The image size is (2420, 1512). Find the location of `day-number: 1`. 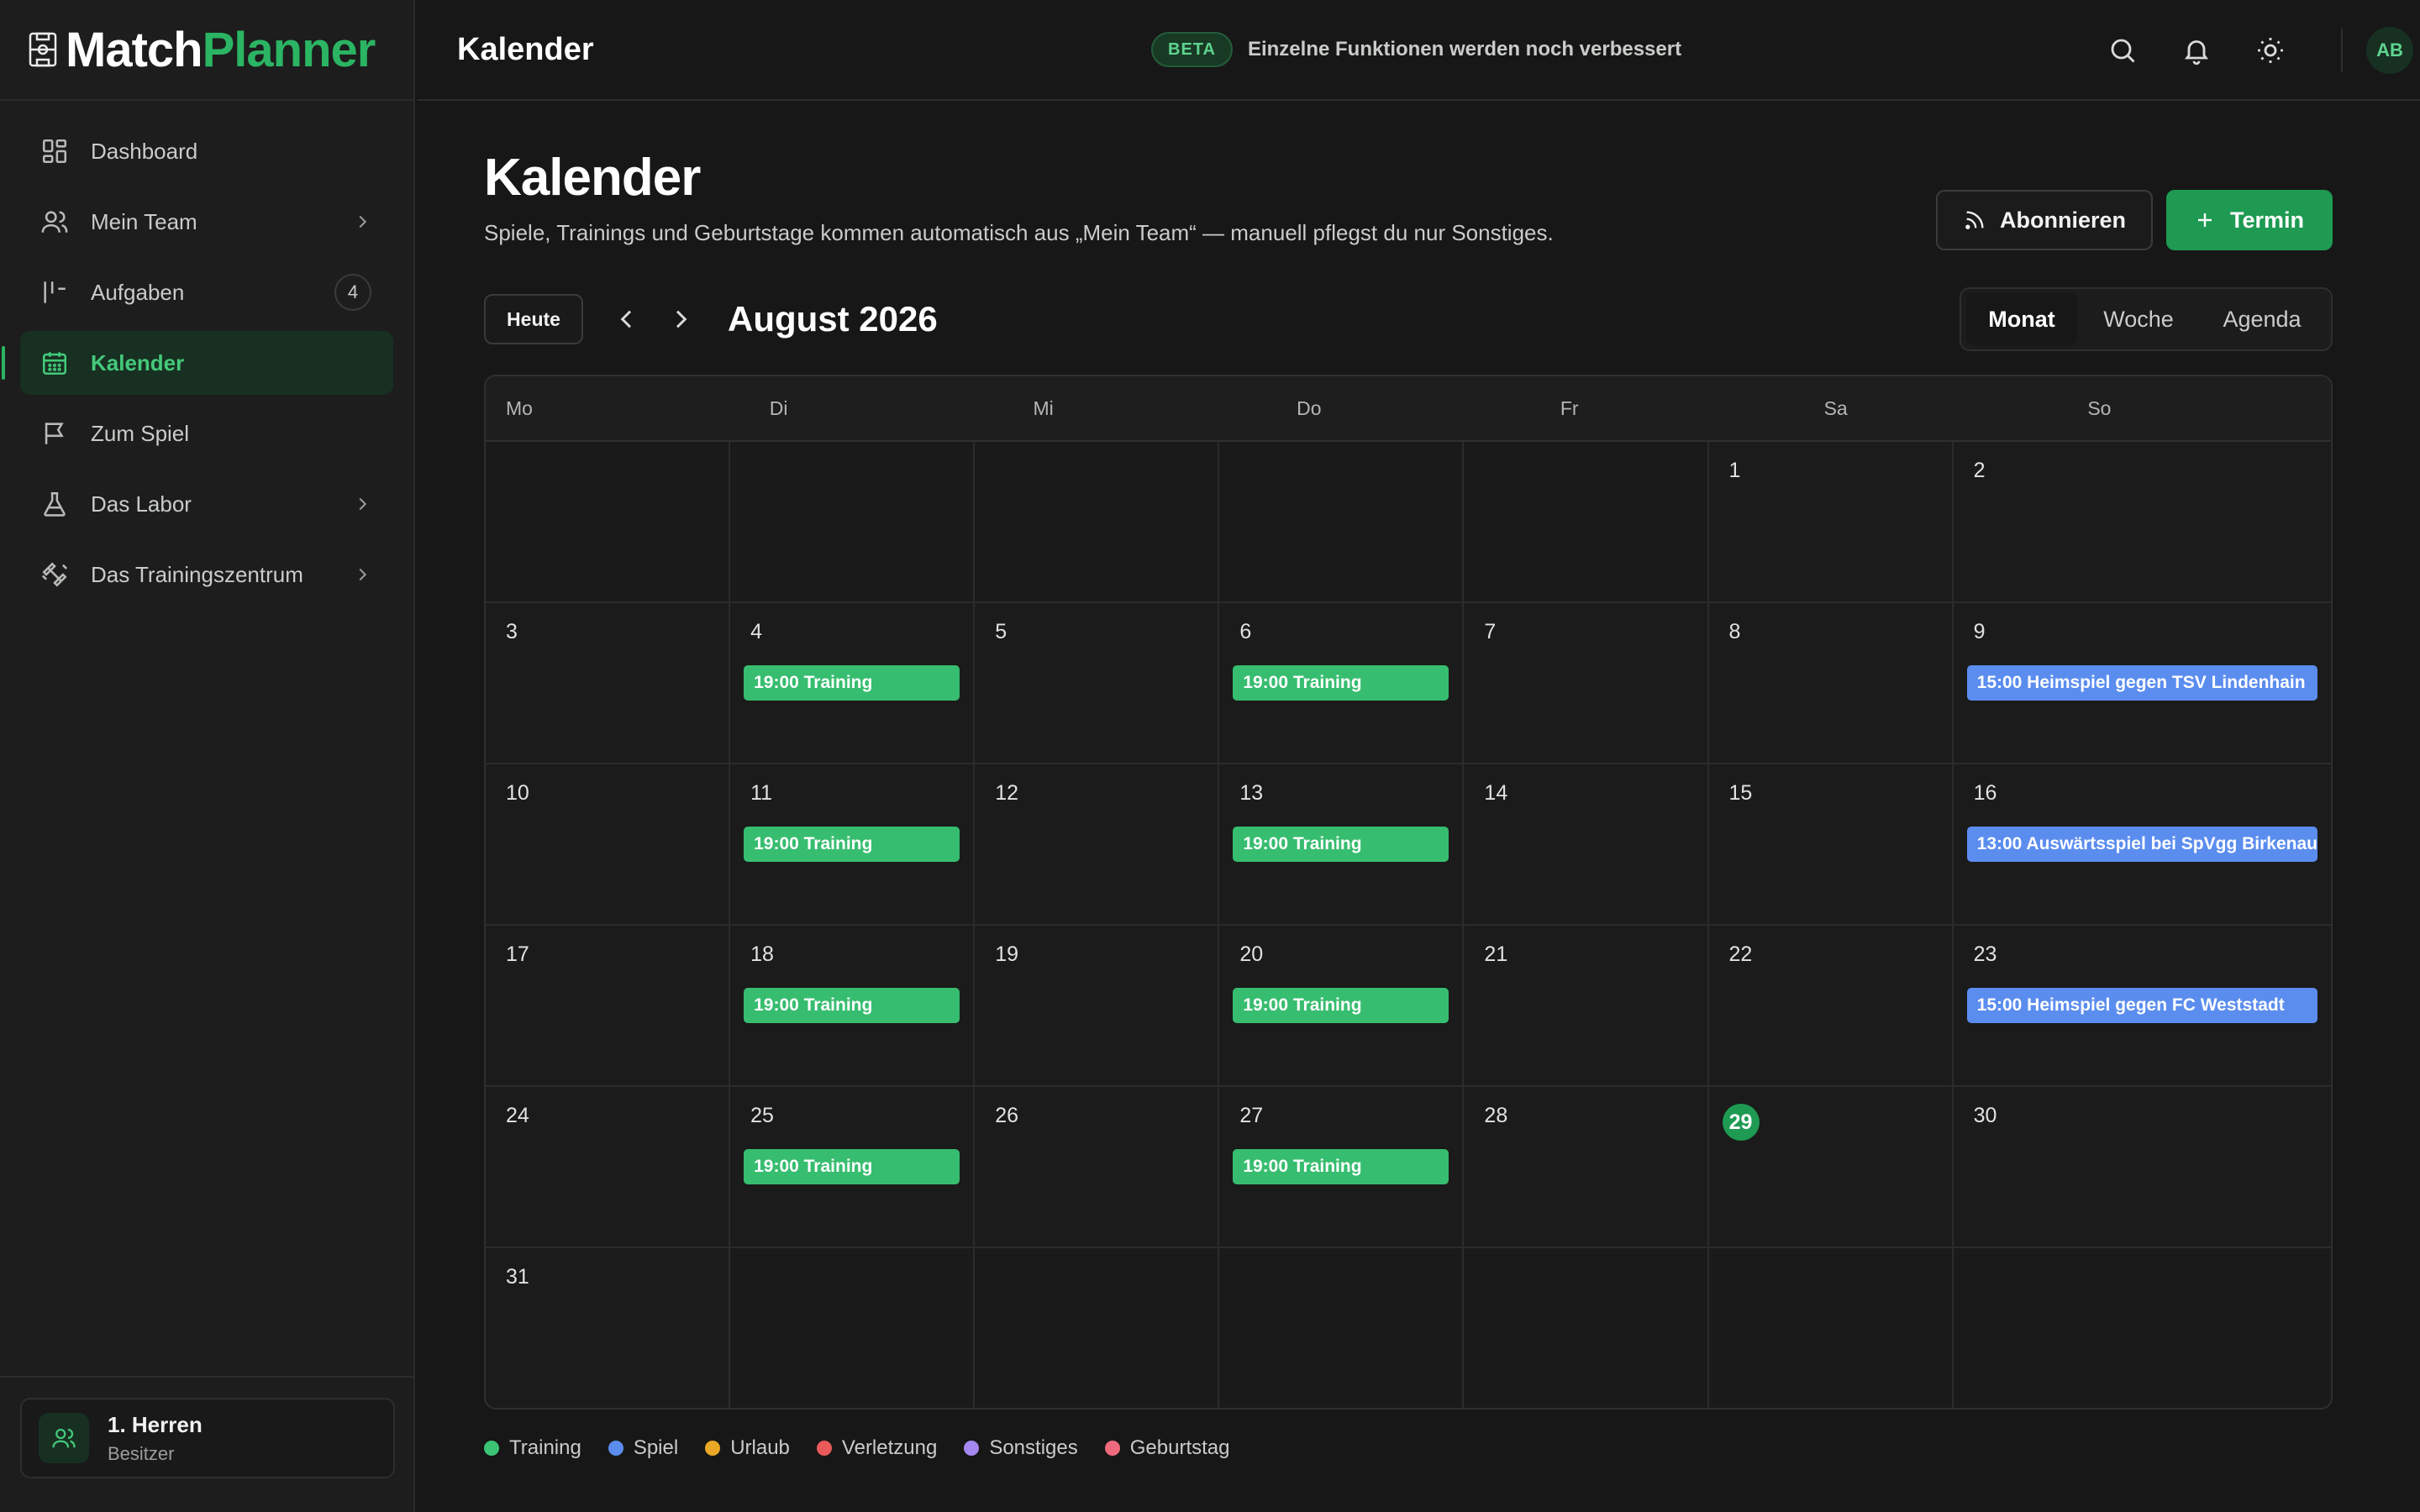

day-number: 1 is located at coordinates (1735, 470).